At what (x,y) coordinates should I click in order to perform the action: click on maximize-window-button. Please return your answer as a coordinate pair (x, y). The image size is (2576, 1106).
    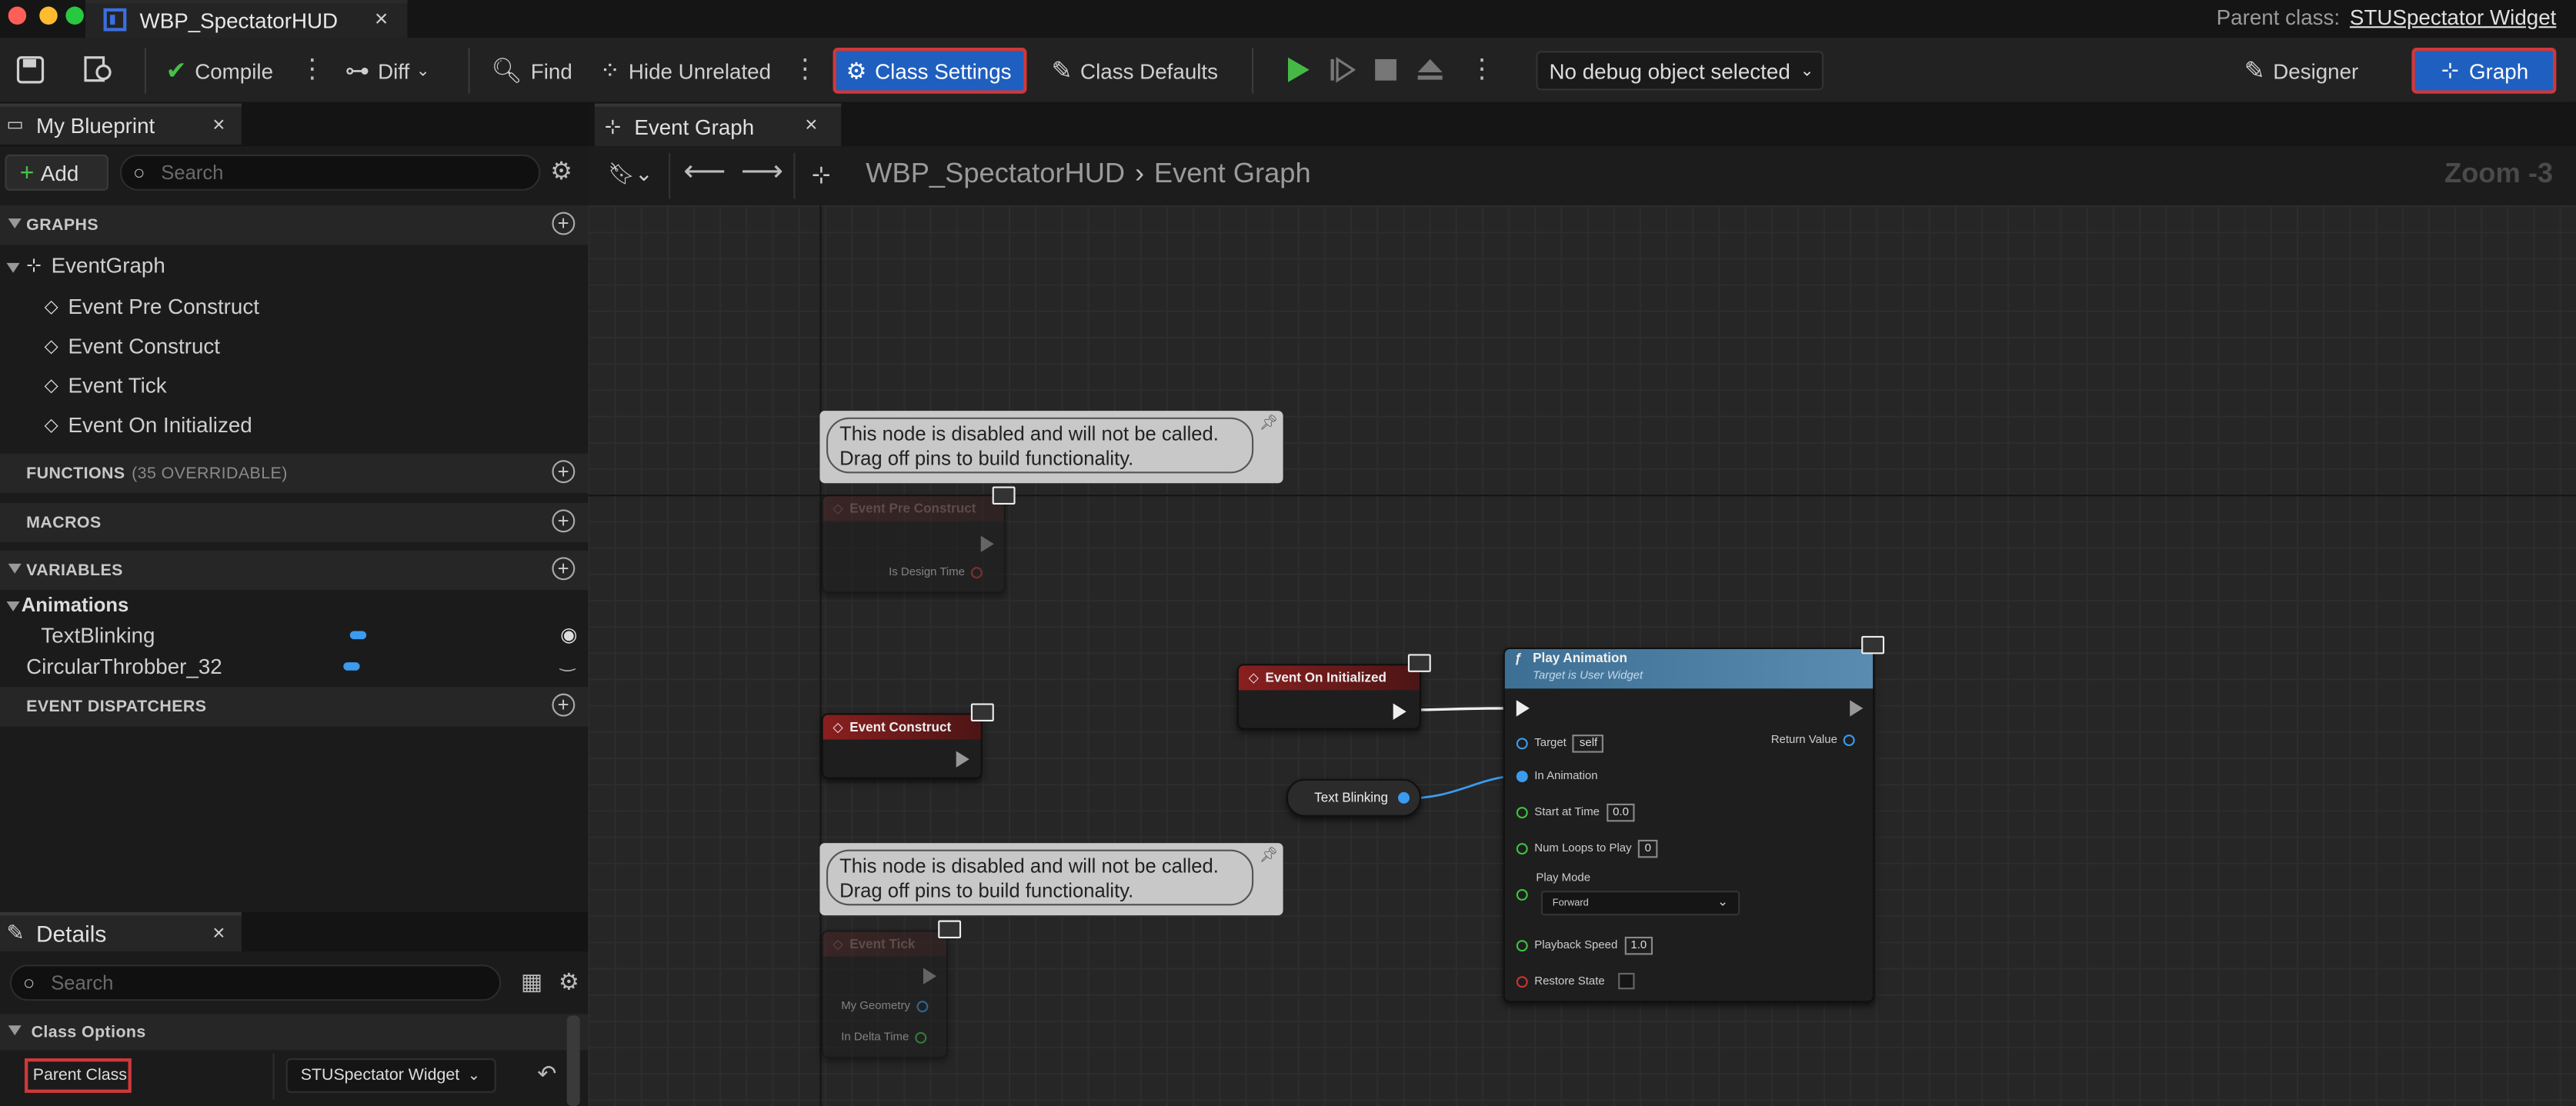
    Looking at the image, I should click on (74, 15).